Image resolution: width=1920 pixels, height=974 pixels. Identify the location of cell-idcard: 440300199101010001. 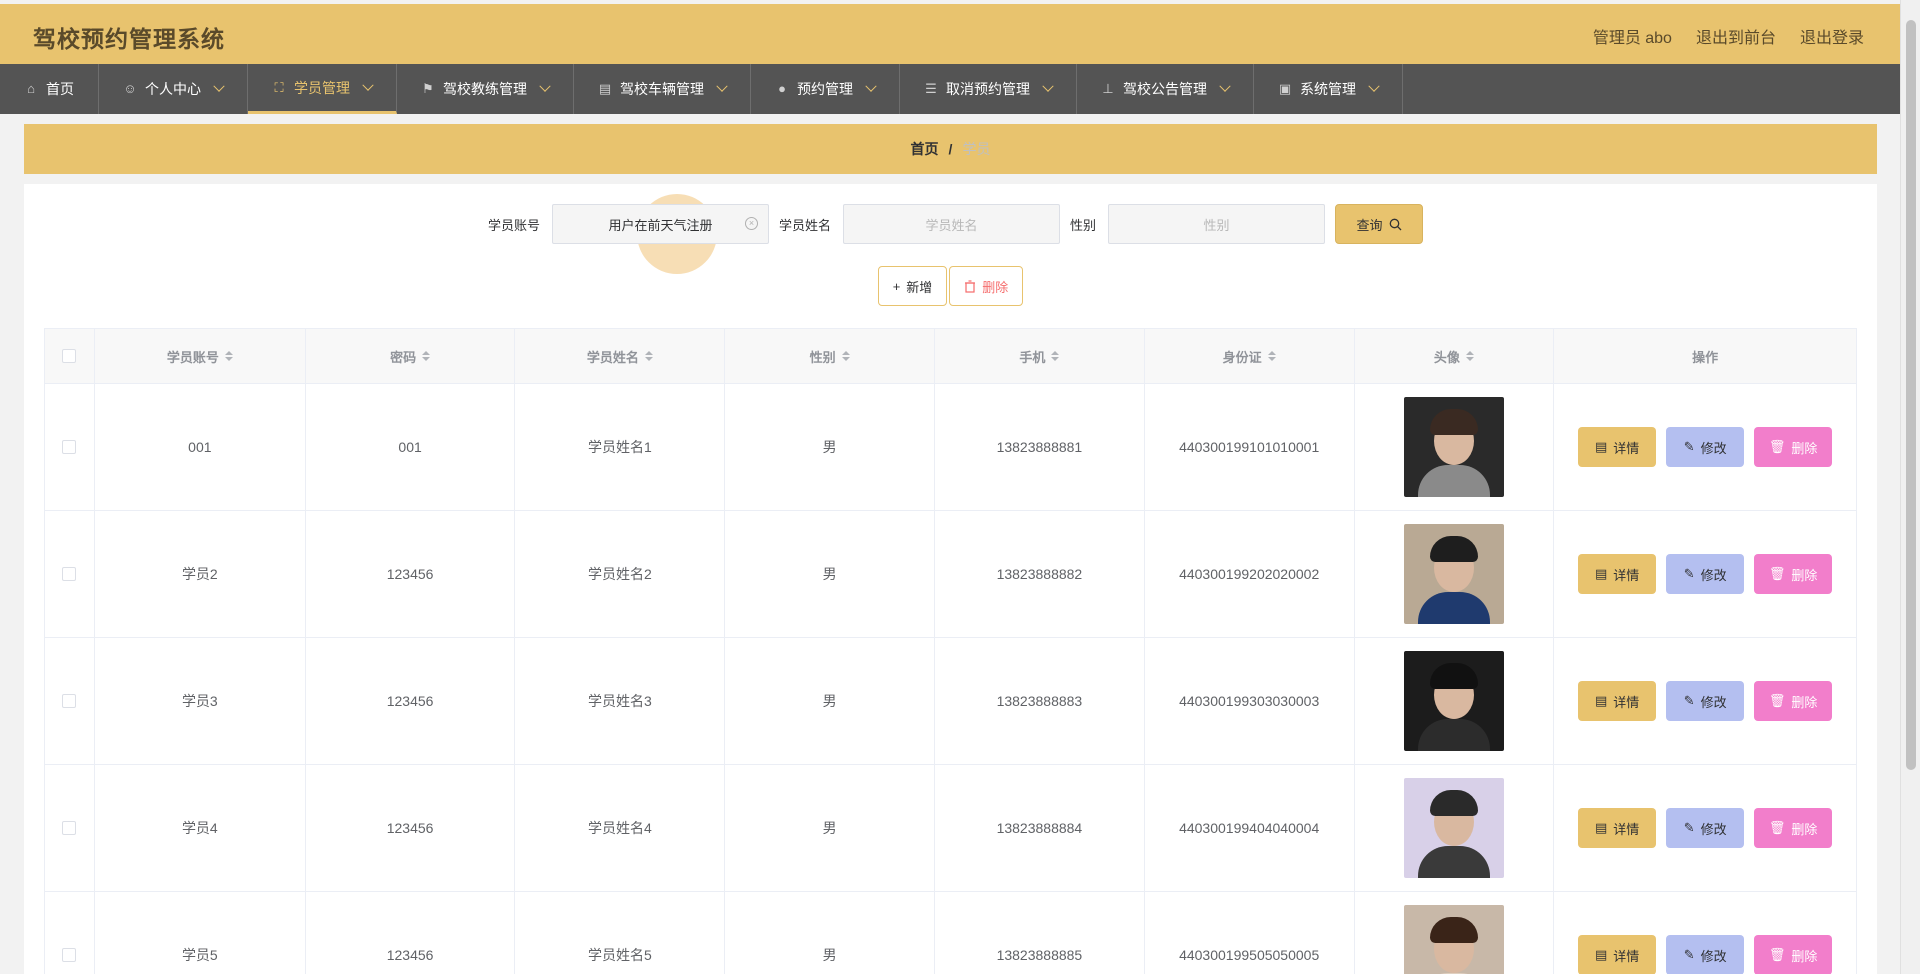
(1250, 447).